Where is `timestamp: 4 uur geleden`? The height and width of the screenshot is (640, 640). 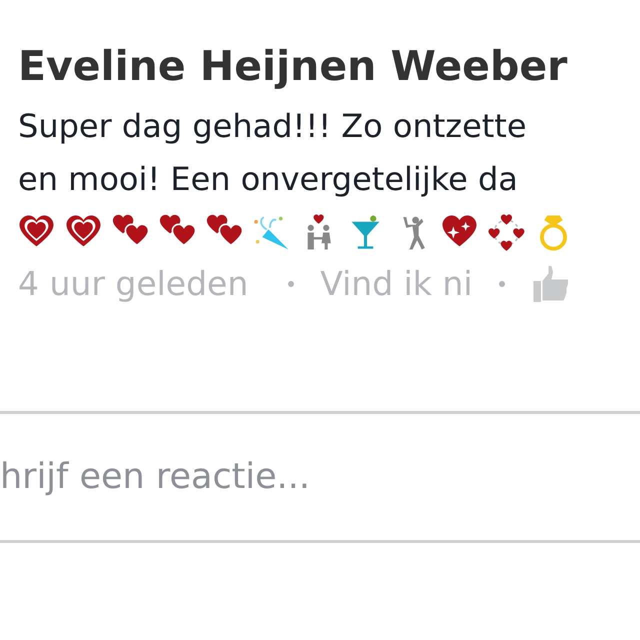
timestamp: 4 uur geleden is located at coordinates (133, 283).